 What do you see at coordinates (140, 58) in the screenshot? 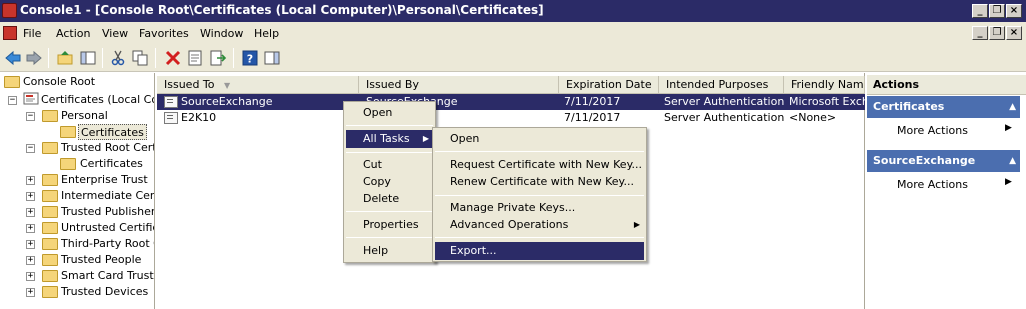
I see `copy-icon` at bounding box center [140, 58].